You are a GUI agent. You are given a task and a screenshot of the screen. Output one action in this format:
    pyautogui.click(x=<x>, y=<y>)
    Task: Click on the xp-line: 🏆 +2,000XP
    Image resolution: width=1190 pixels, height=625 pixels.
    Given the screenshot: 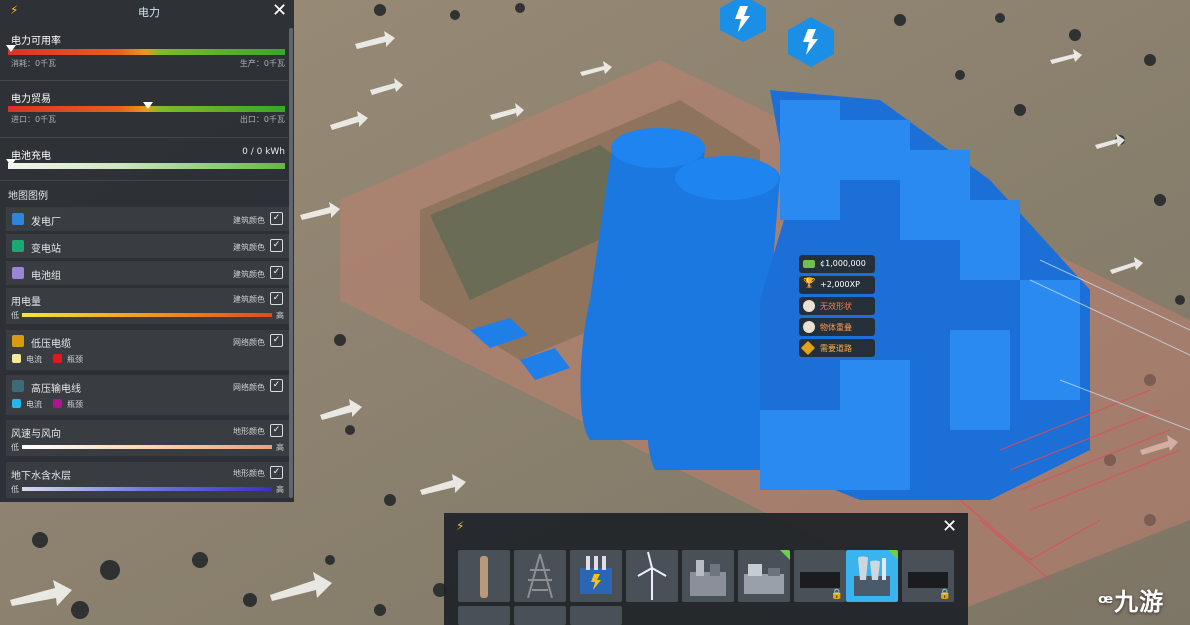 What is the action you would take?
    pyautogui.click(x=837, y=285)
    